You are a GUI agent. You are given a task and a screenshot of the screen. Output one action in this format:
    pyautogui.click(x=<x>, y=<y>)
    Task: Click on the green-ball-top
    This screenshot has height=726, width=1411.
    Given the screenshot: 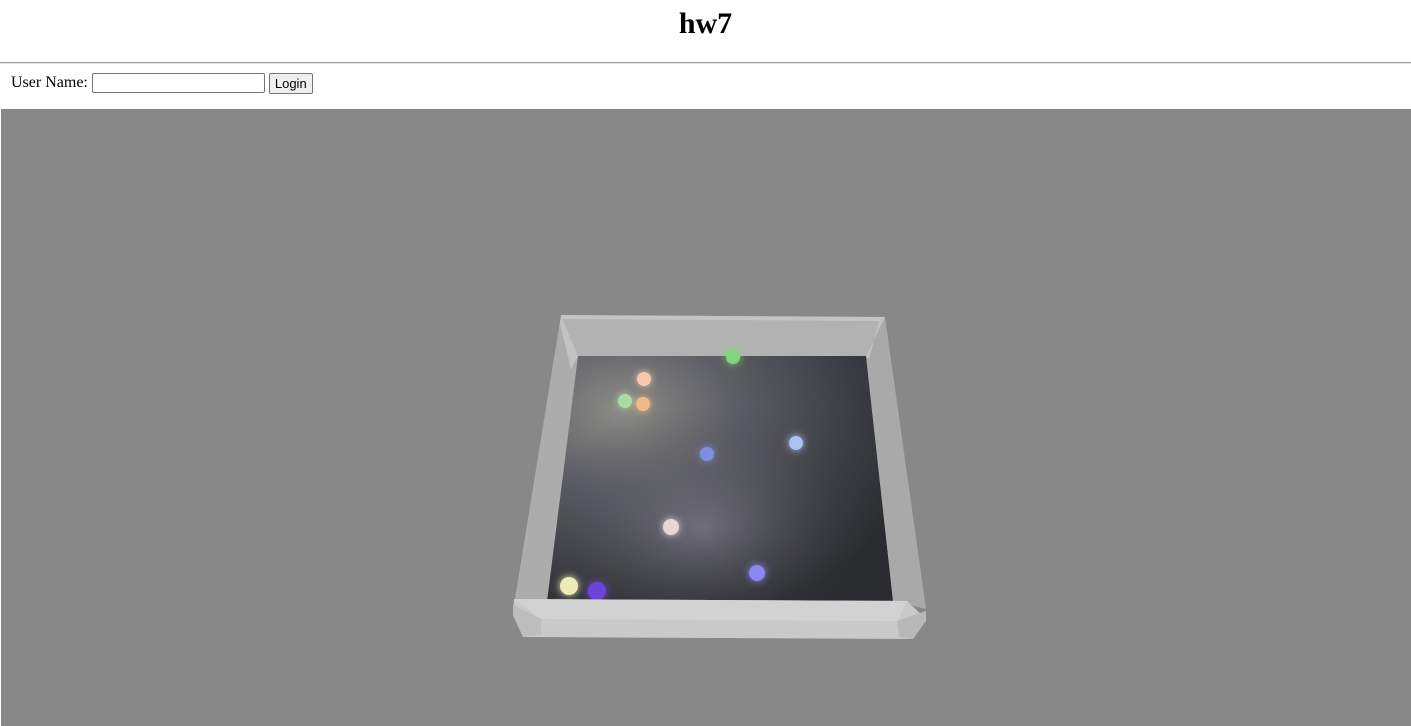 What is the action you would take?
    pyautogui.click(x=733, y=357)
    